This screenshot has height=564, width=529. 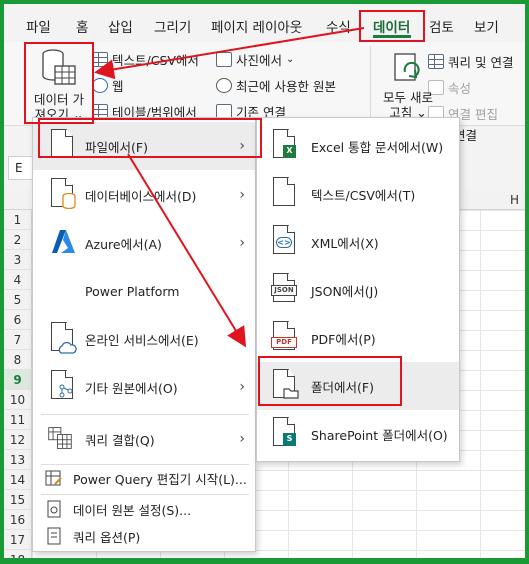 I want to click on tab-home: 홈, so click(x=82, y=26).